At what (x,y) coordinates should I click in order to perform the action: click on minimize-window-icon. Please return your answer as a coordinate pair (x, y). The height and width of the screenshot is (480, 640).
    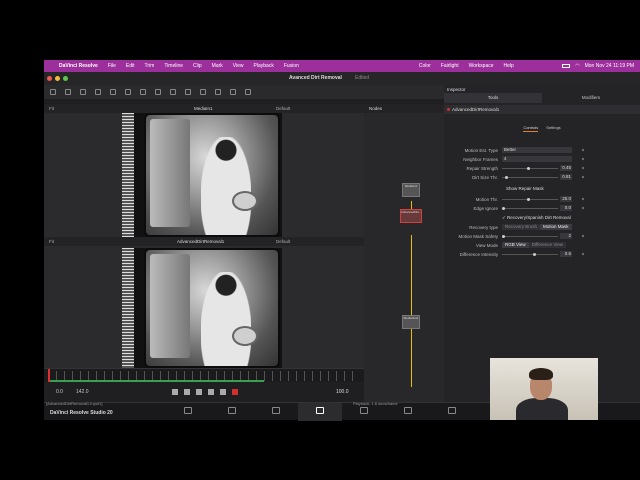
    Looking at the image, I should click on (57, 78).